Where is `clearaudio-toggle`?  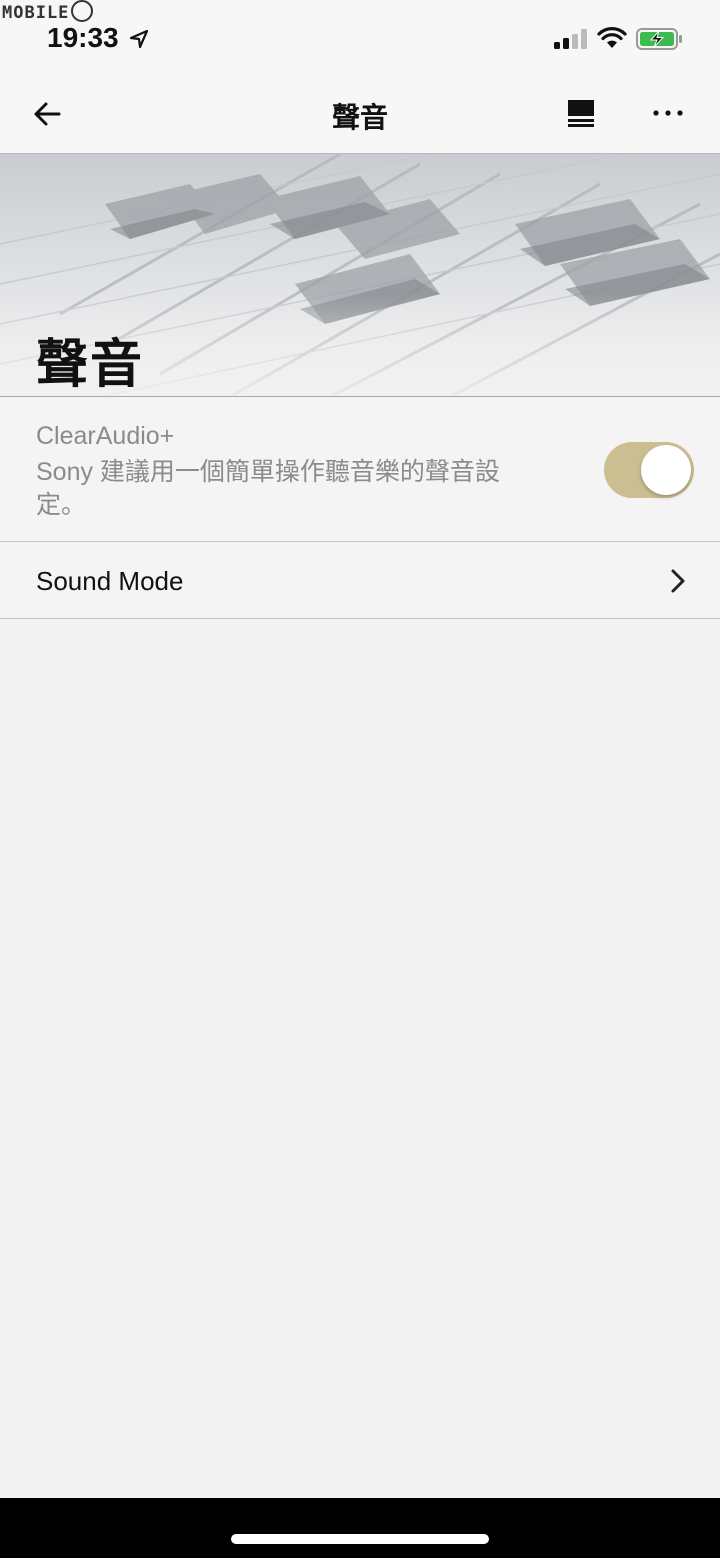 clearaudio-toggle is located at coordinates (649, 470).